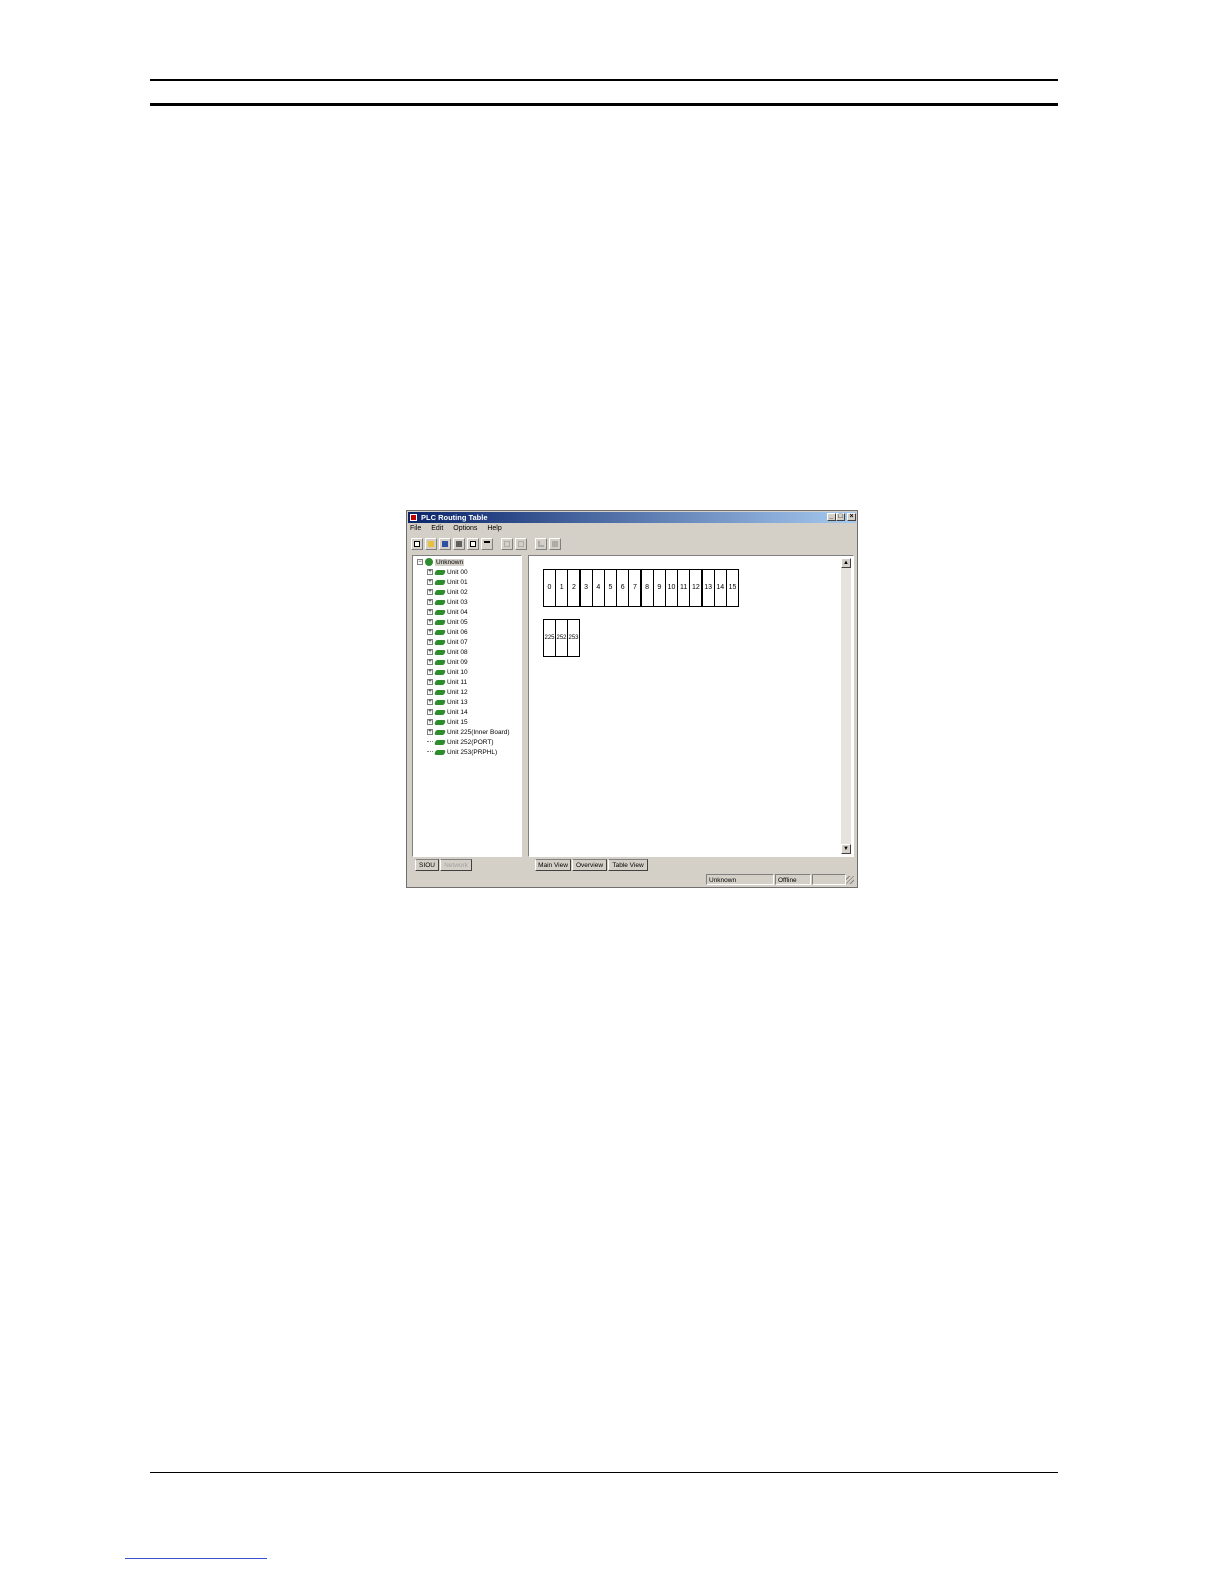  I want to click on tree-item-unit: + Unit 02, so click(447, 592).